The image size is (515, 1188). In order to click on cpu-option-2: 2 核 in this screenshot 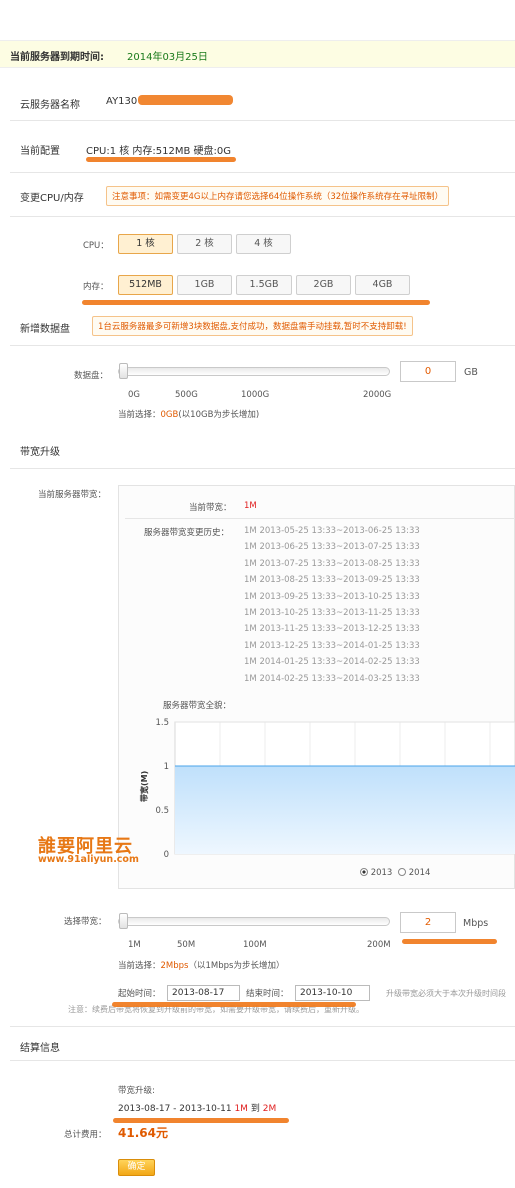, I will do `click(204, 244)`.